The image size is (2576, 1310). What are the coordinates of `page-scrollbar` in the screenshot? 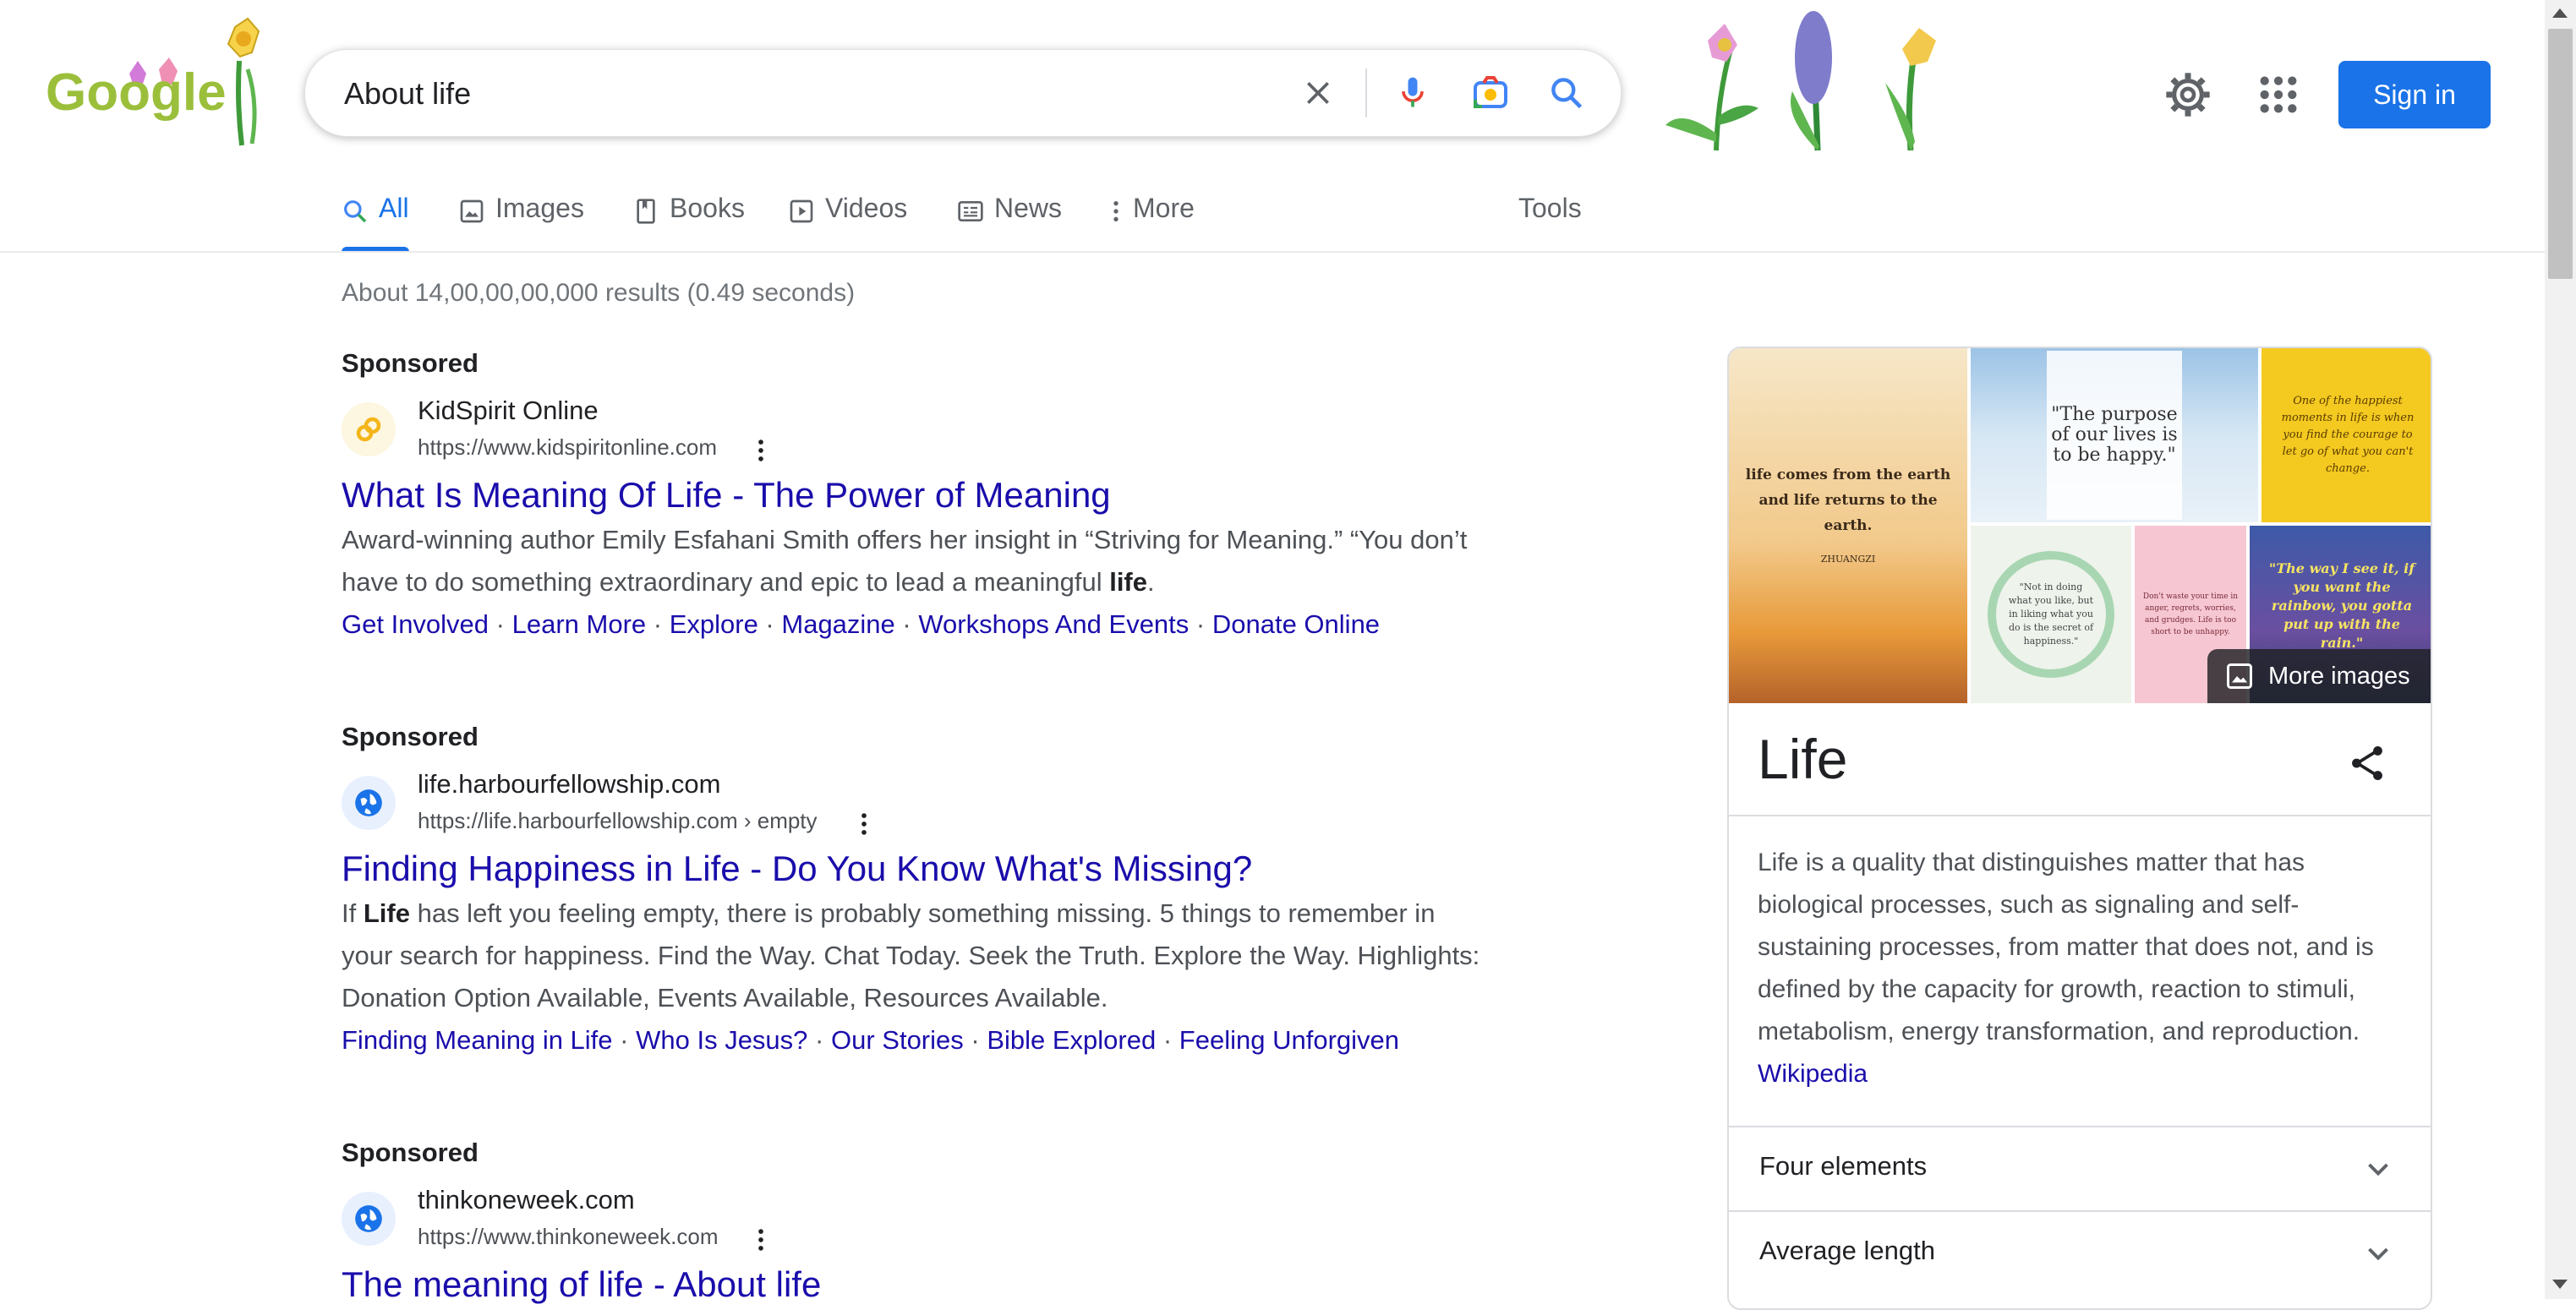 It's located at (2560, 649).